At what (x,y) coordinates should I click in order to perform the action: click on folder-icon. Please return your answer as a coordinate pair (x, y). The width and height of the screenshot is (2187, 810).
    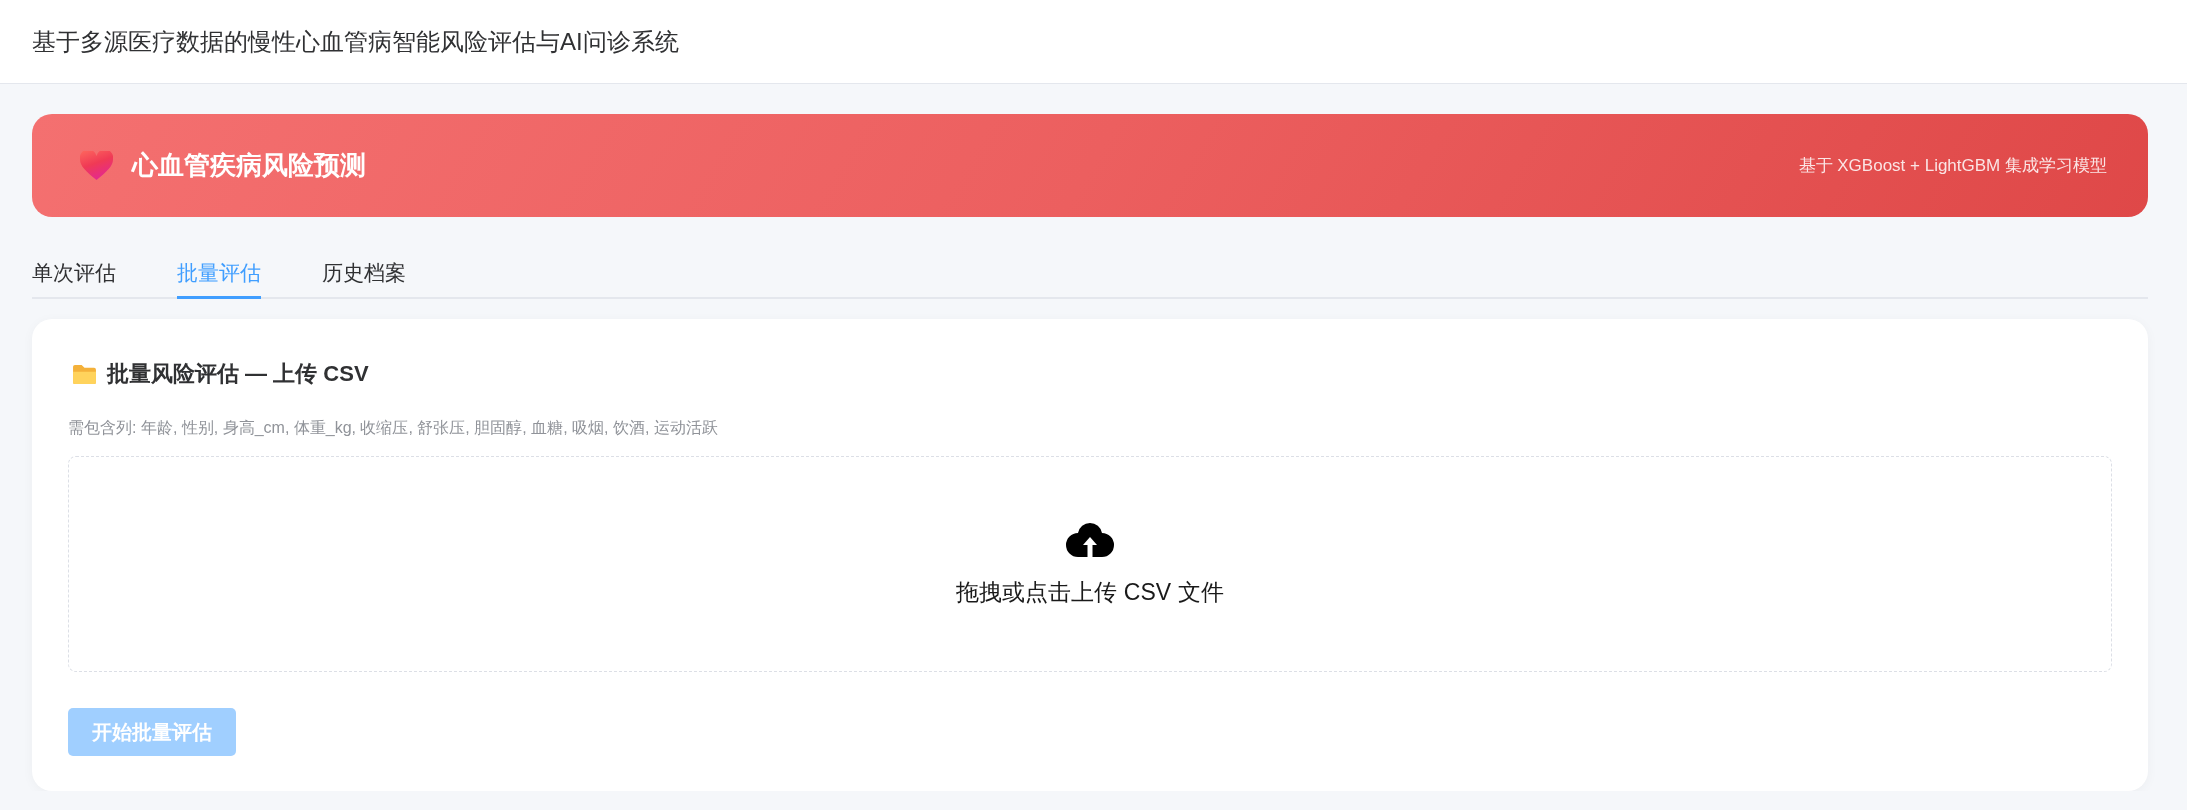
    Looking at the image, I should click on (84, 374).